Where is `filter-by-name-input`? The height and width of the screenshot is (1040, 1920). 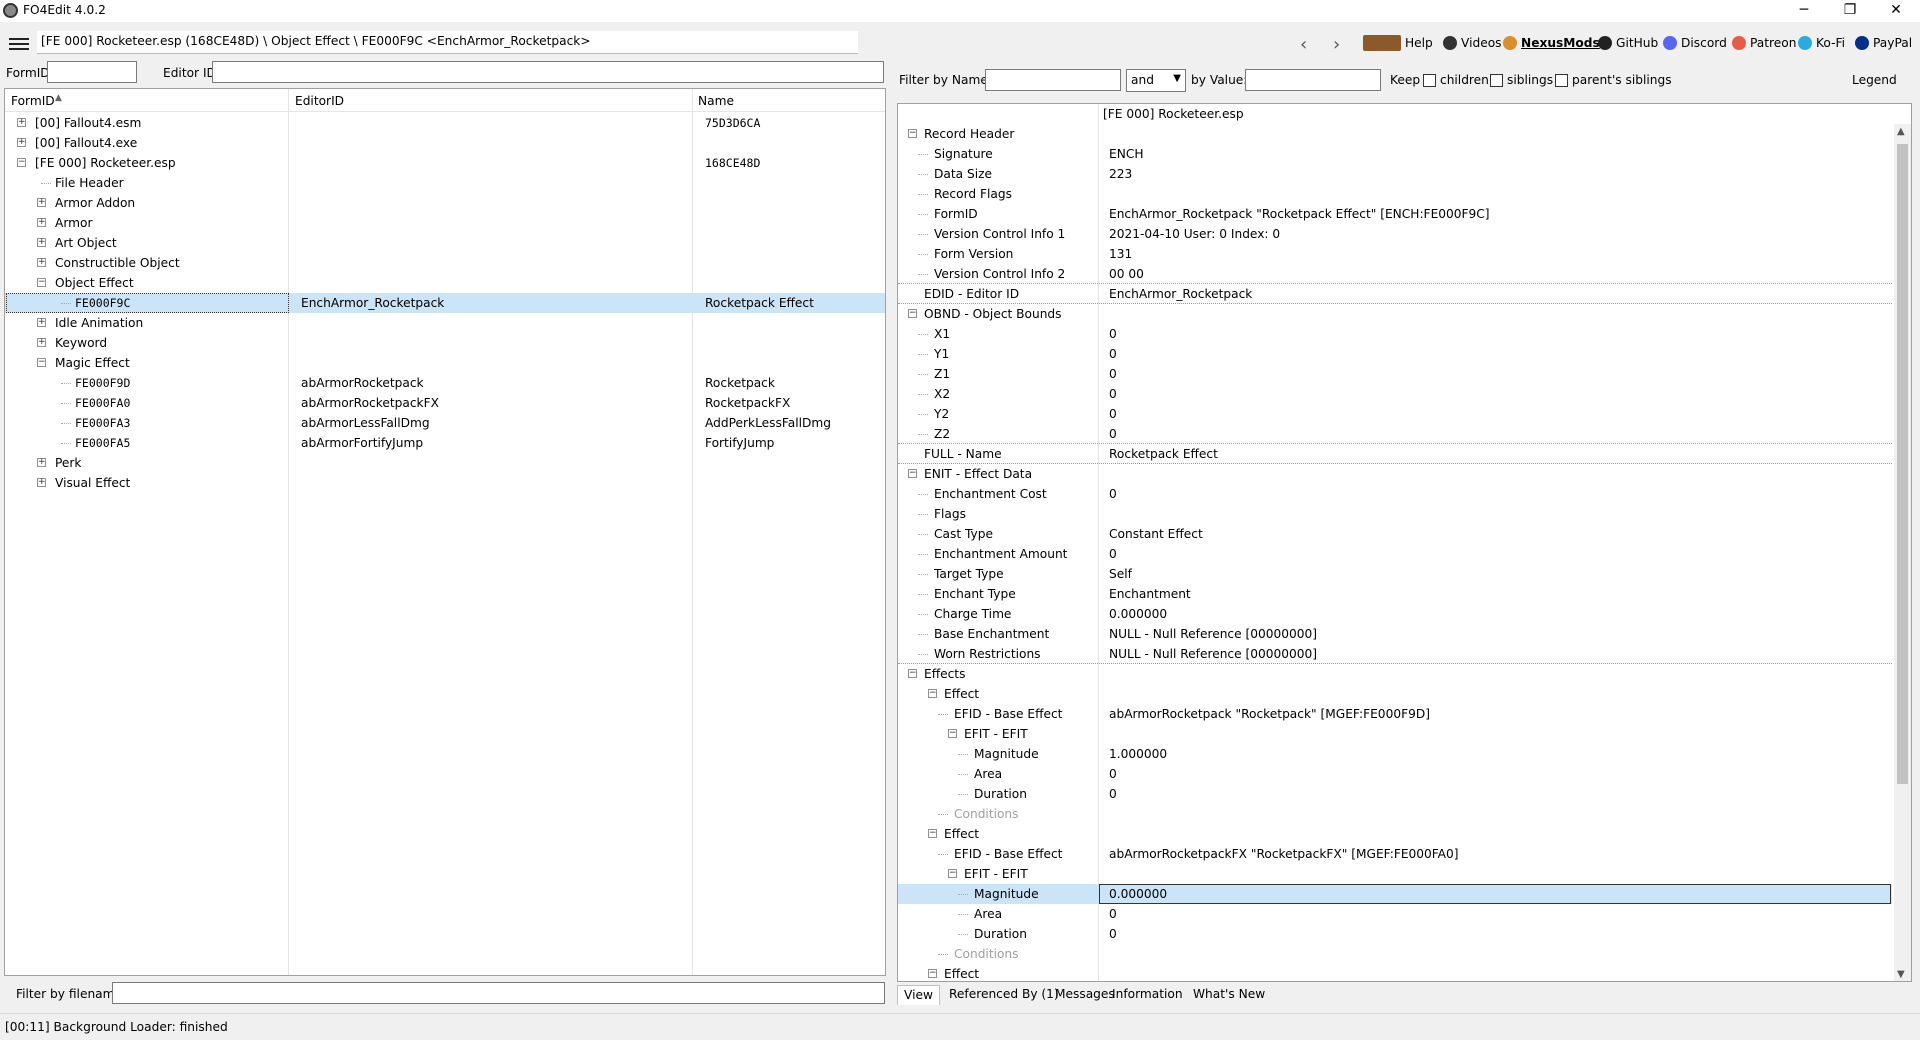
filter-by-name-input is located at coordinates (1053, 80).